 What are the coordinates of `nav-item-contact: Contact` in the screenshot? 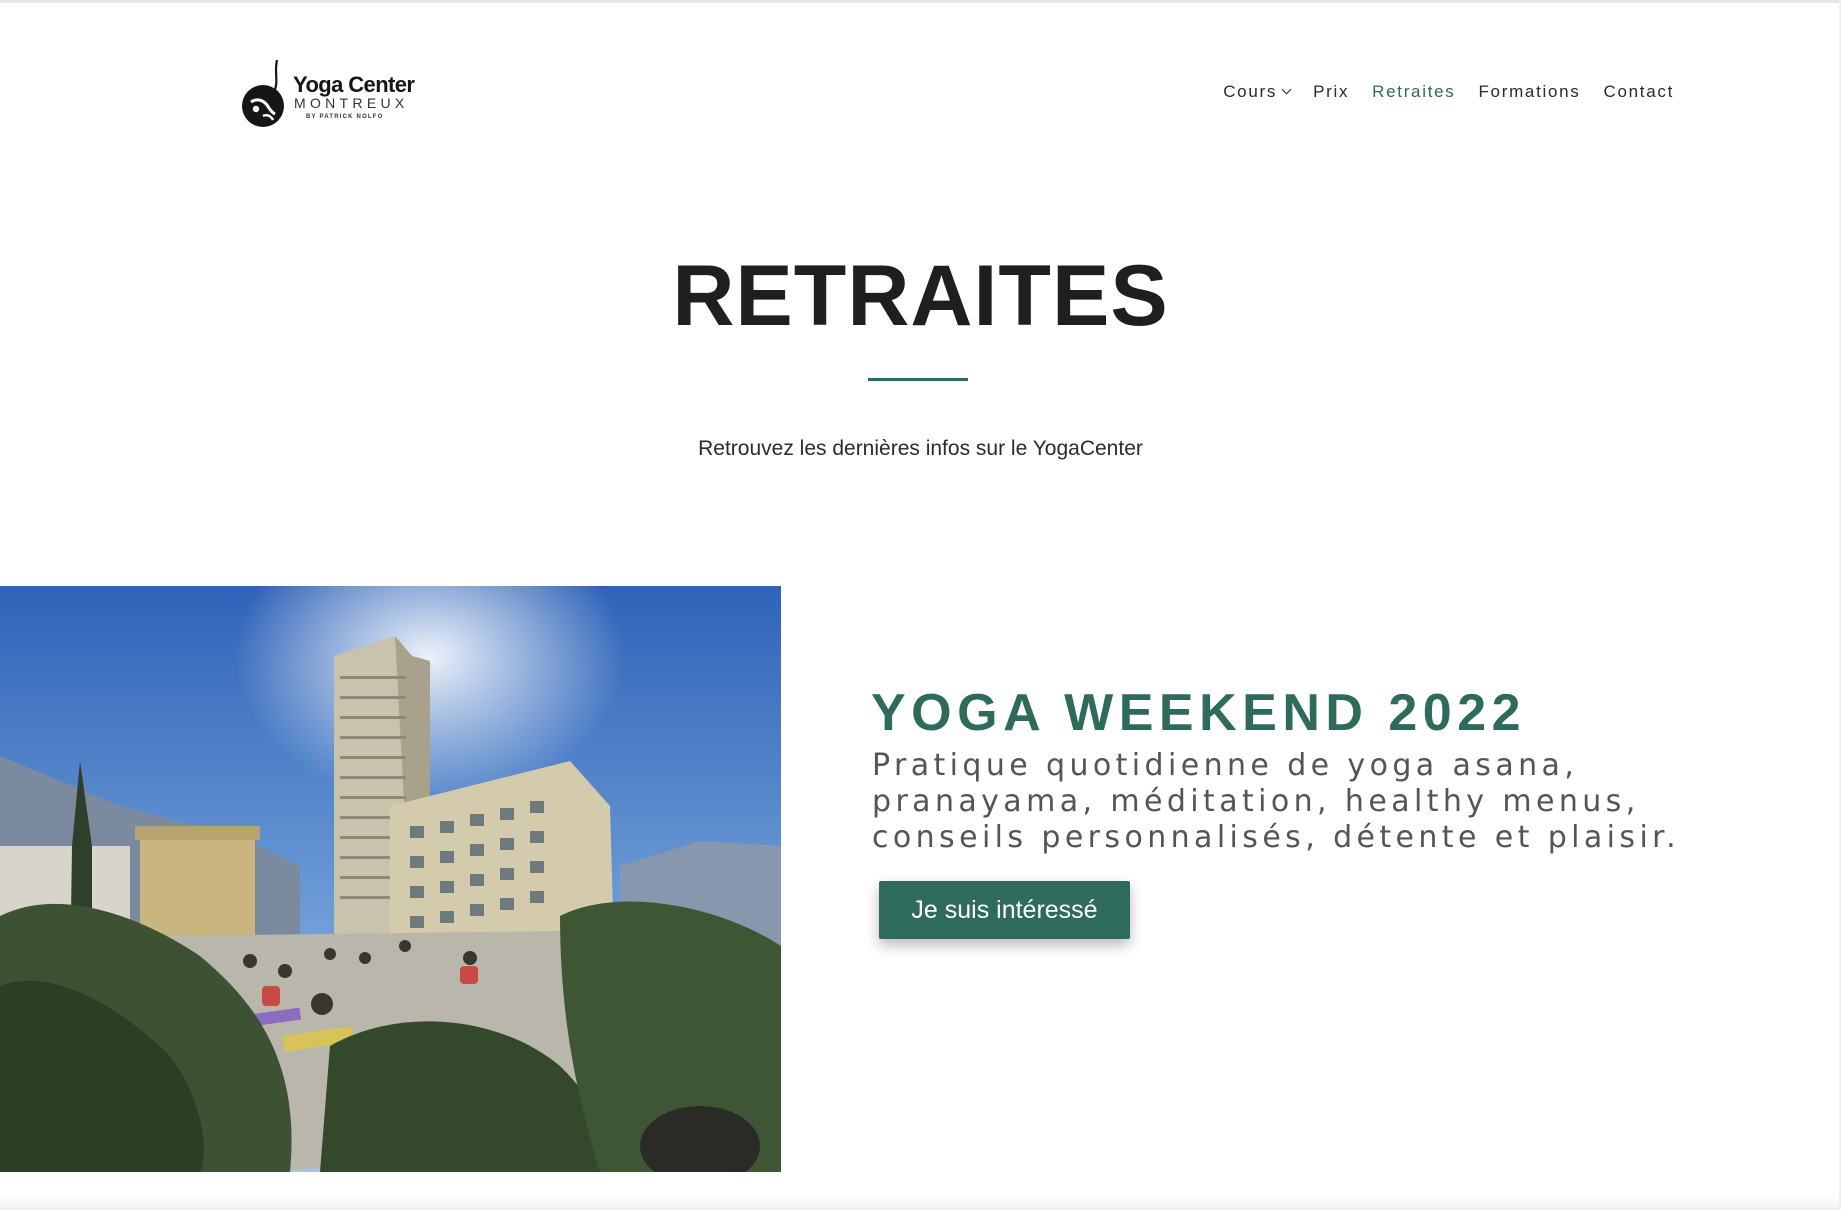 It's located at (1639, 92).